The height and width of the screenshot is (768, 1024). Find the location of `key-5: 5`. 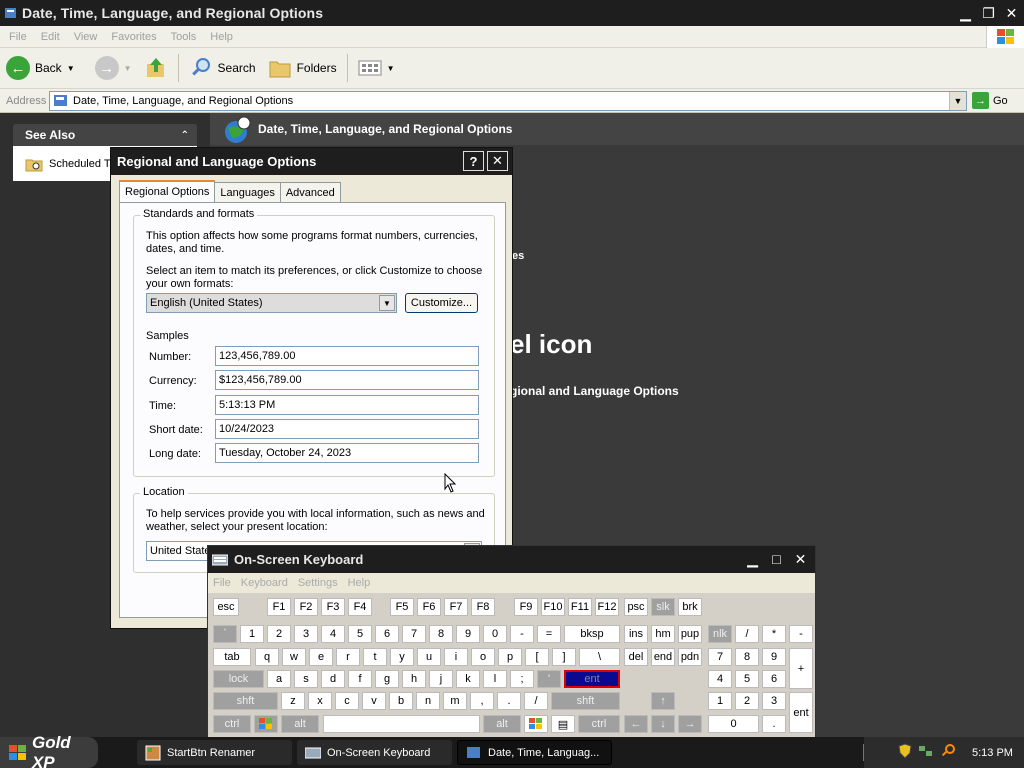

key-5: 5 is located at coordinates (360, 634).